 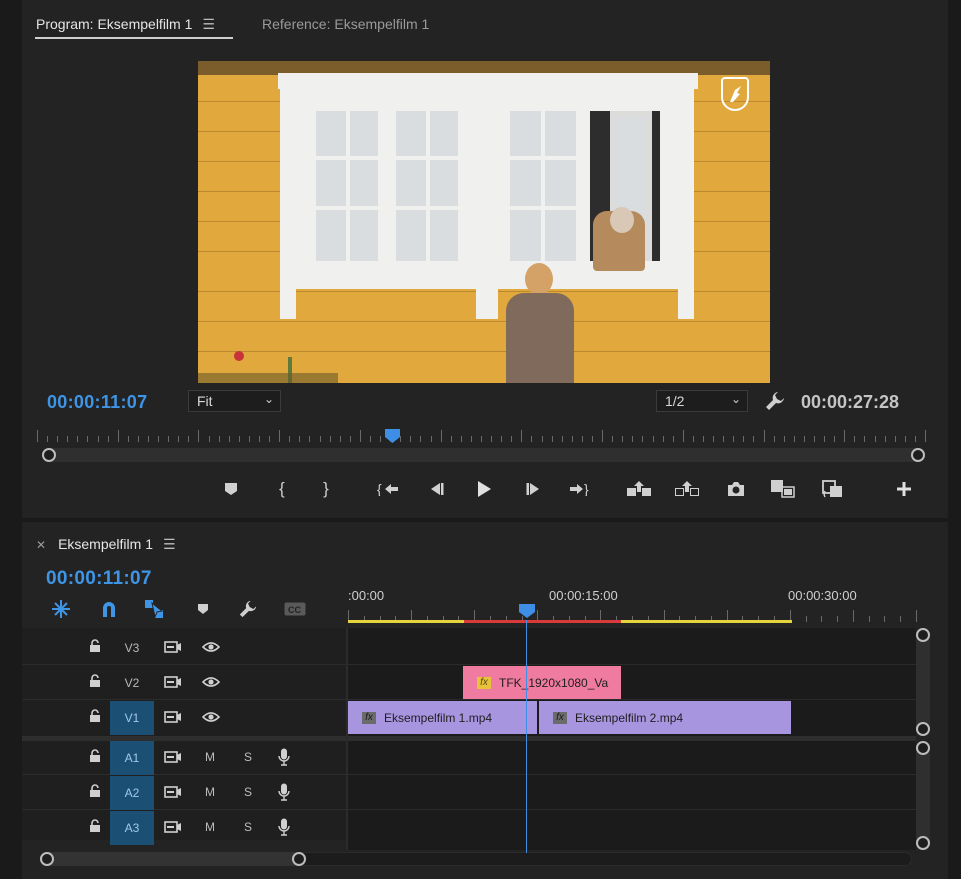 What do you see at coordinates (687, 489) in the screenshot?
I see `extract-button` at bounding box center [687, 489].